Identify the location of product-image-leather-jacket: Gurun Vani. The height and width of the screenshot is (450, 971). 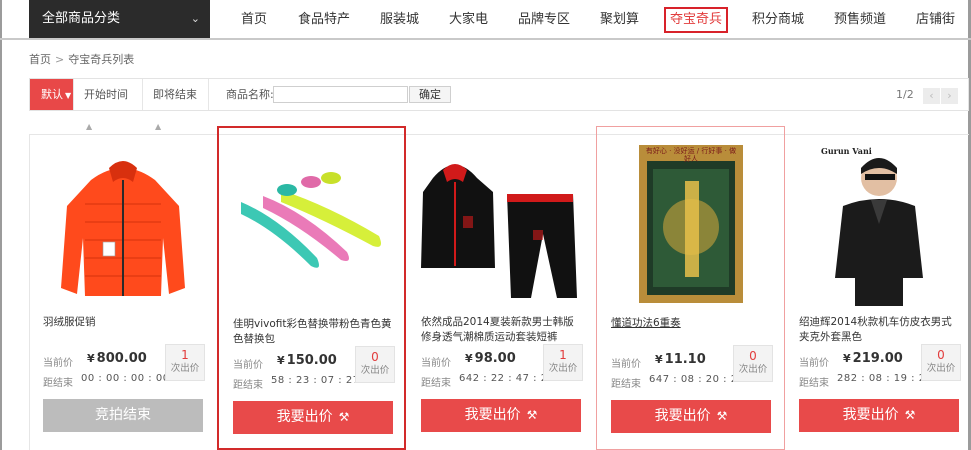
(876, 222).